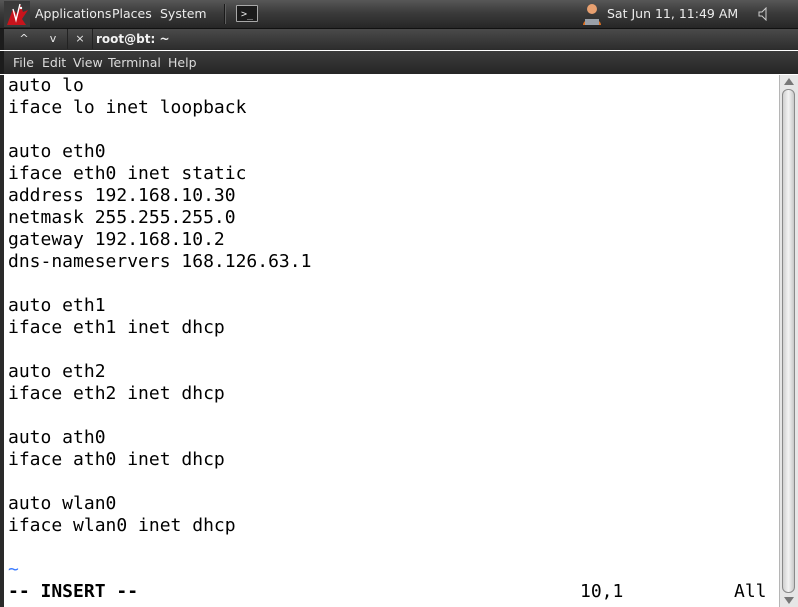 The width and height of the screenshot is (798, 607). I want to click on editor-line: auto lo, so click(46, 85).